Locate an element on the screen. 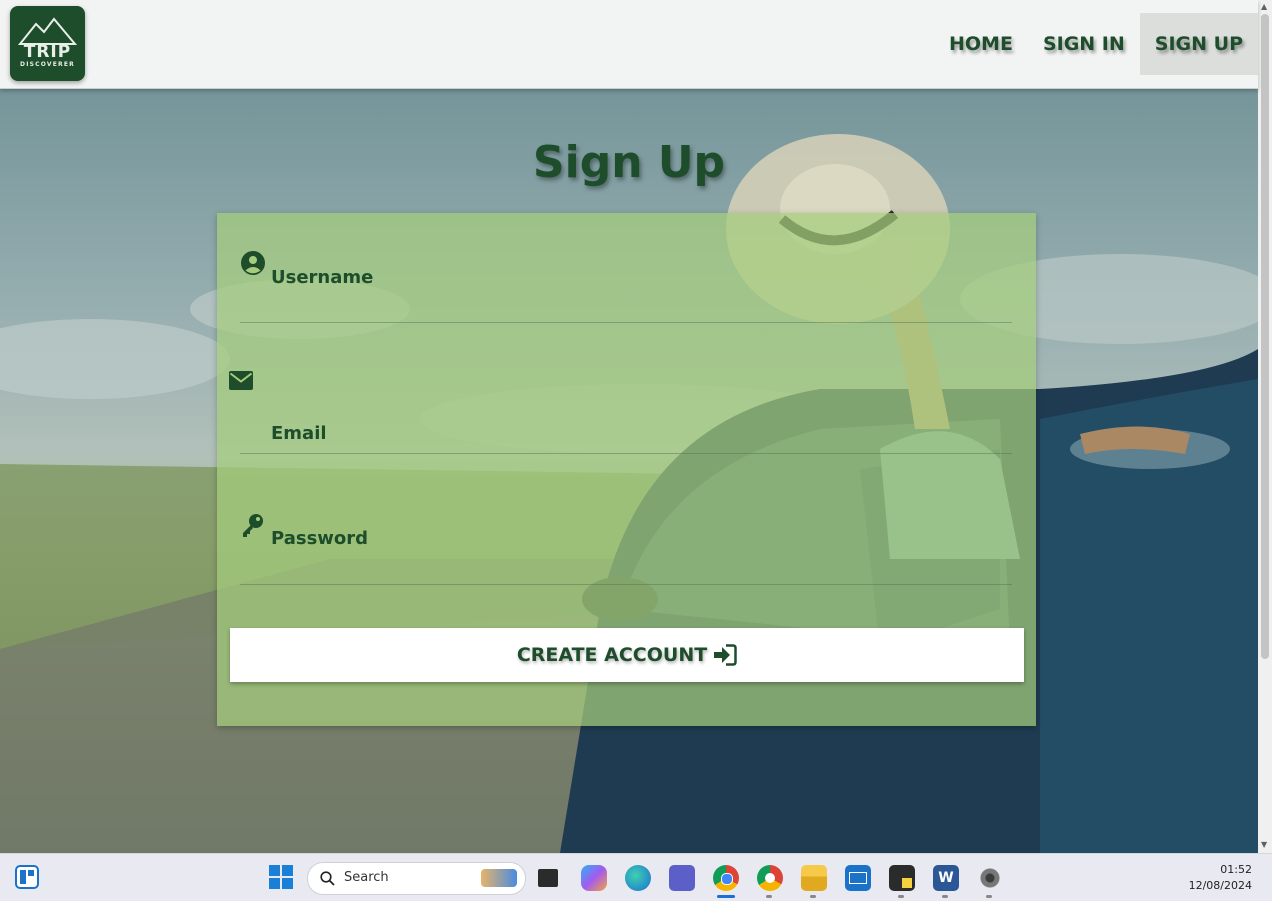  email-label: Email is located at coordinates (299, 433).